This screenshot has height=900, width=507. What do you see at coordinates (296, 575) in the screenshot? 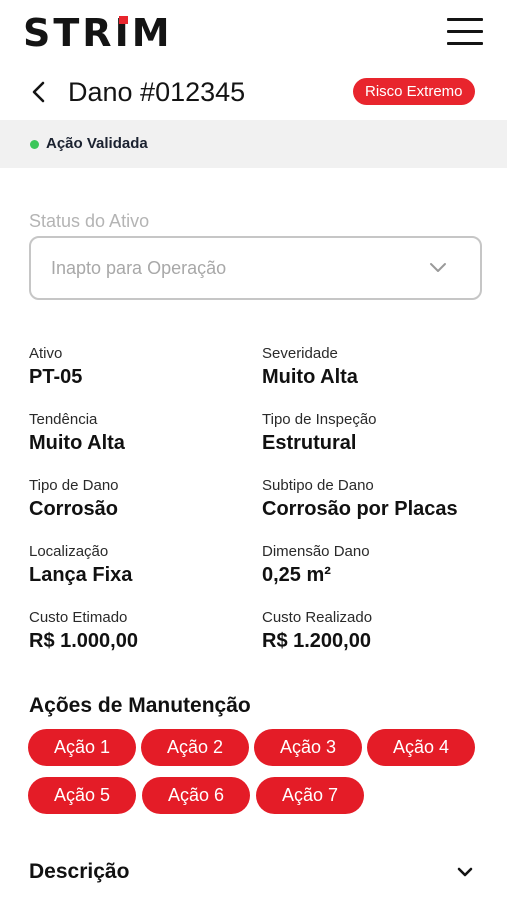
I see `detail-value: 0,25 m²` at bounding box center [296, 575].